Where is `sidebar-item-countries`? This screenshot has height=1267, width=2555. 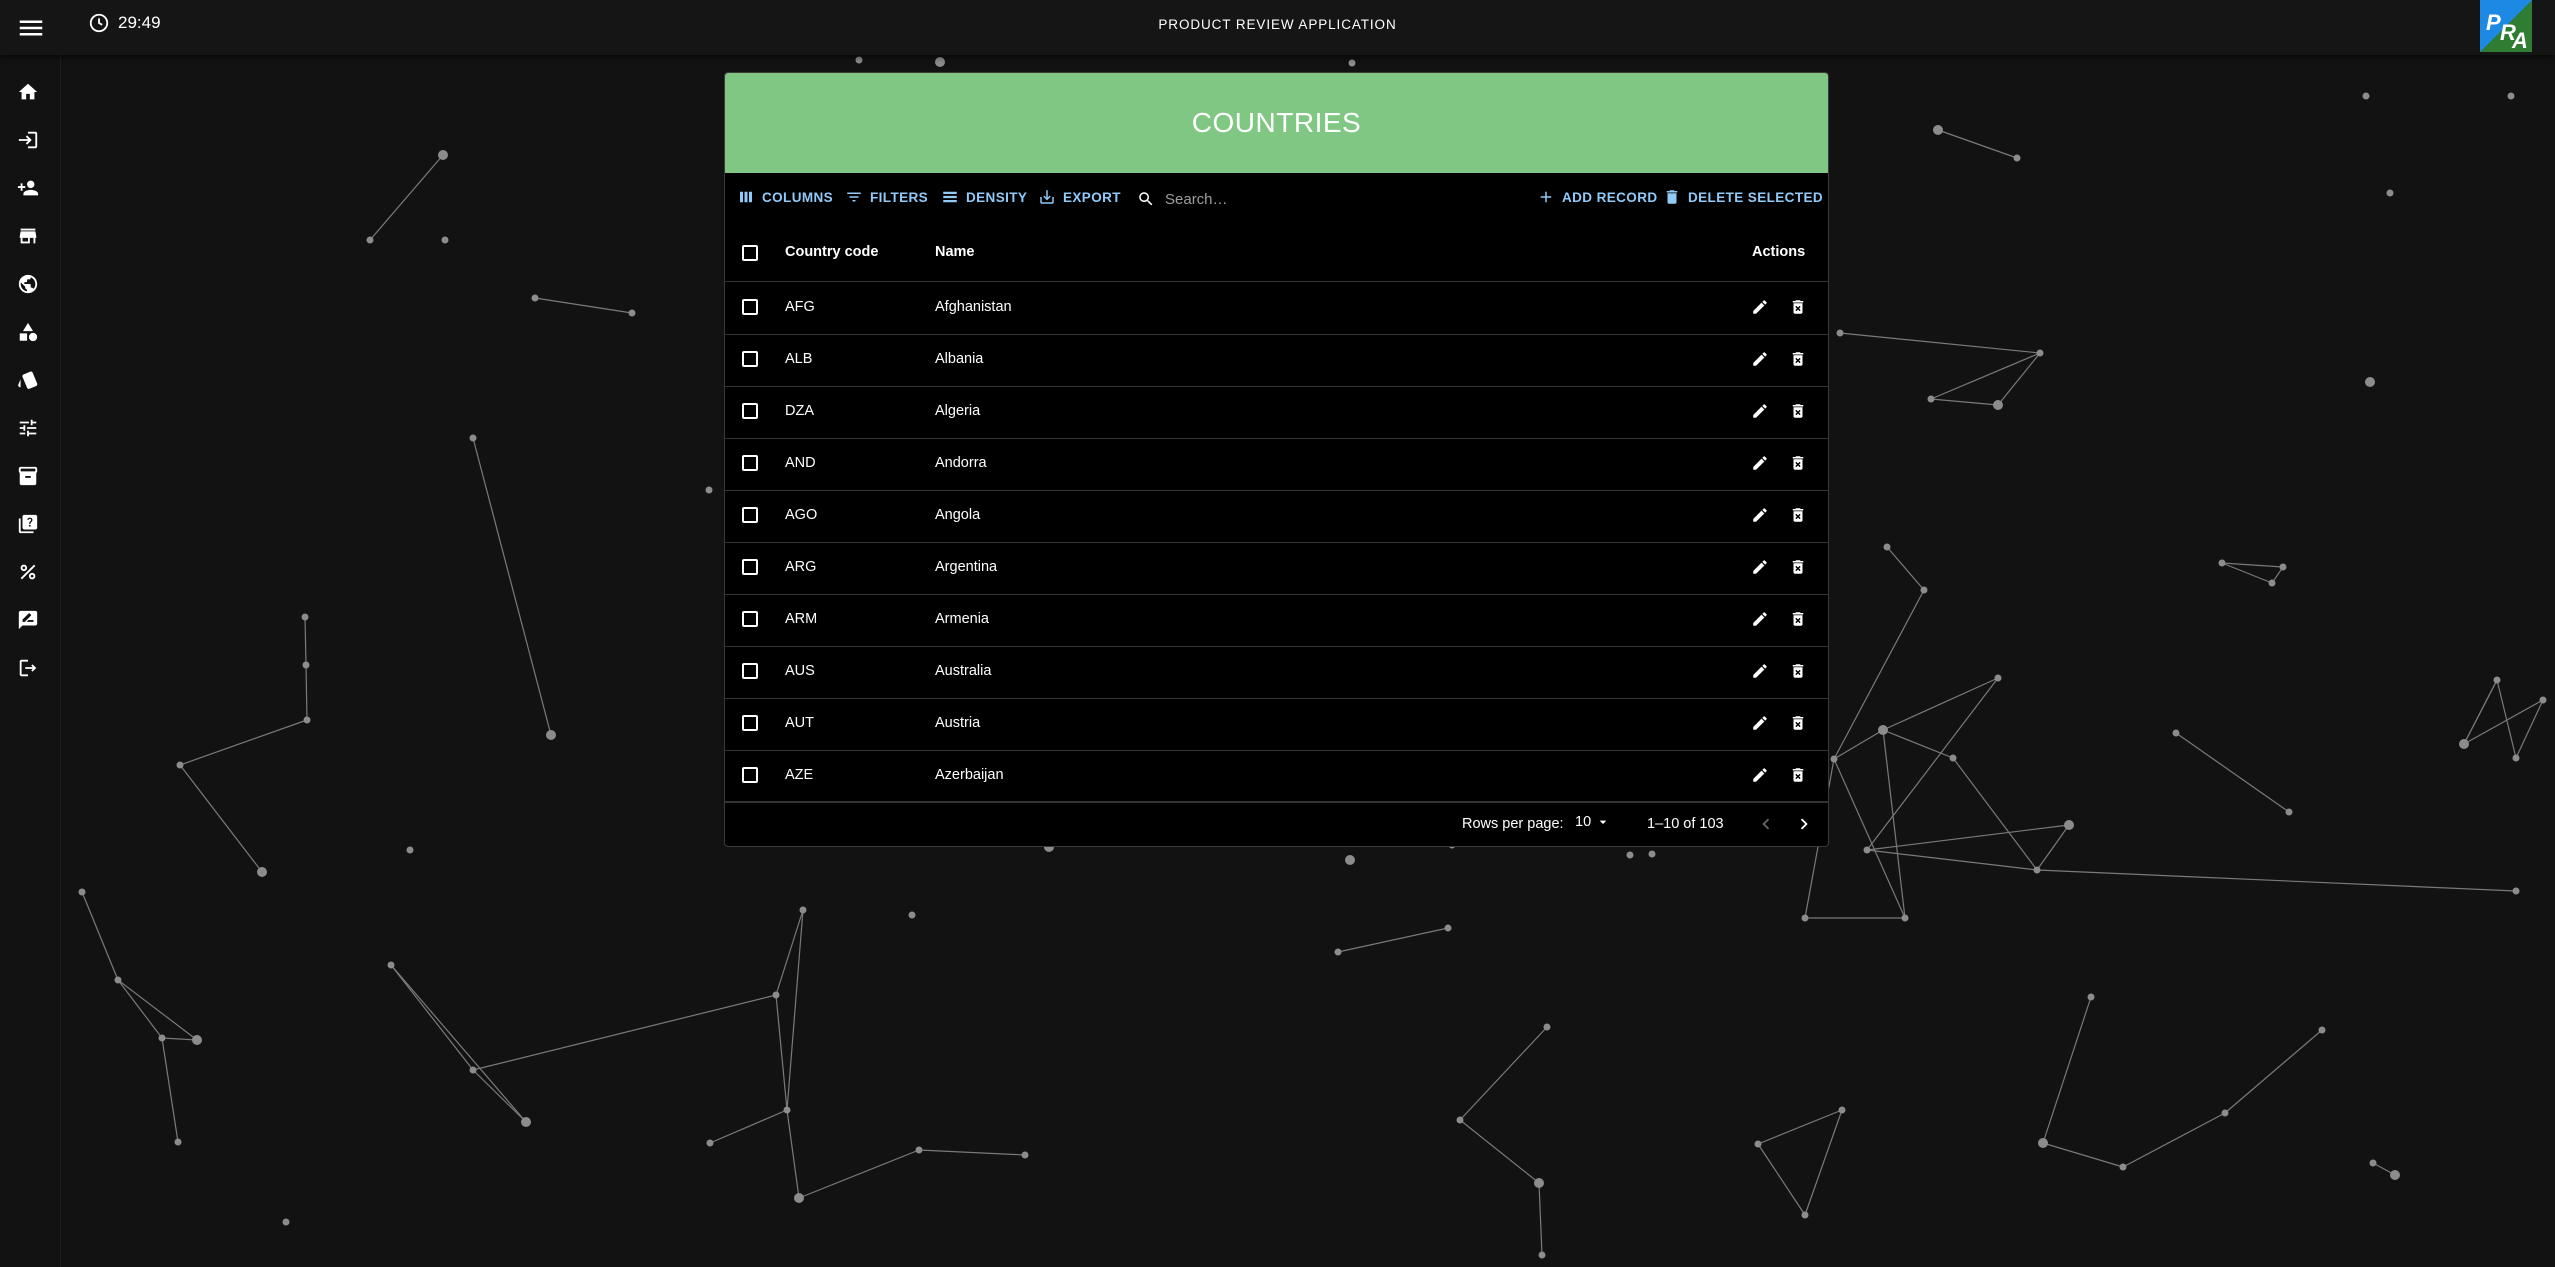 sidebar-item-countries is located at coordinates (28, 284).